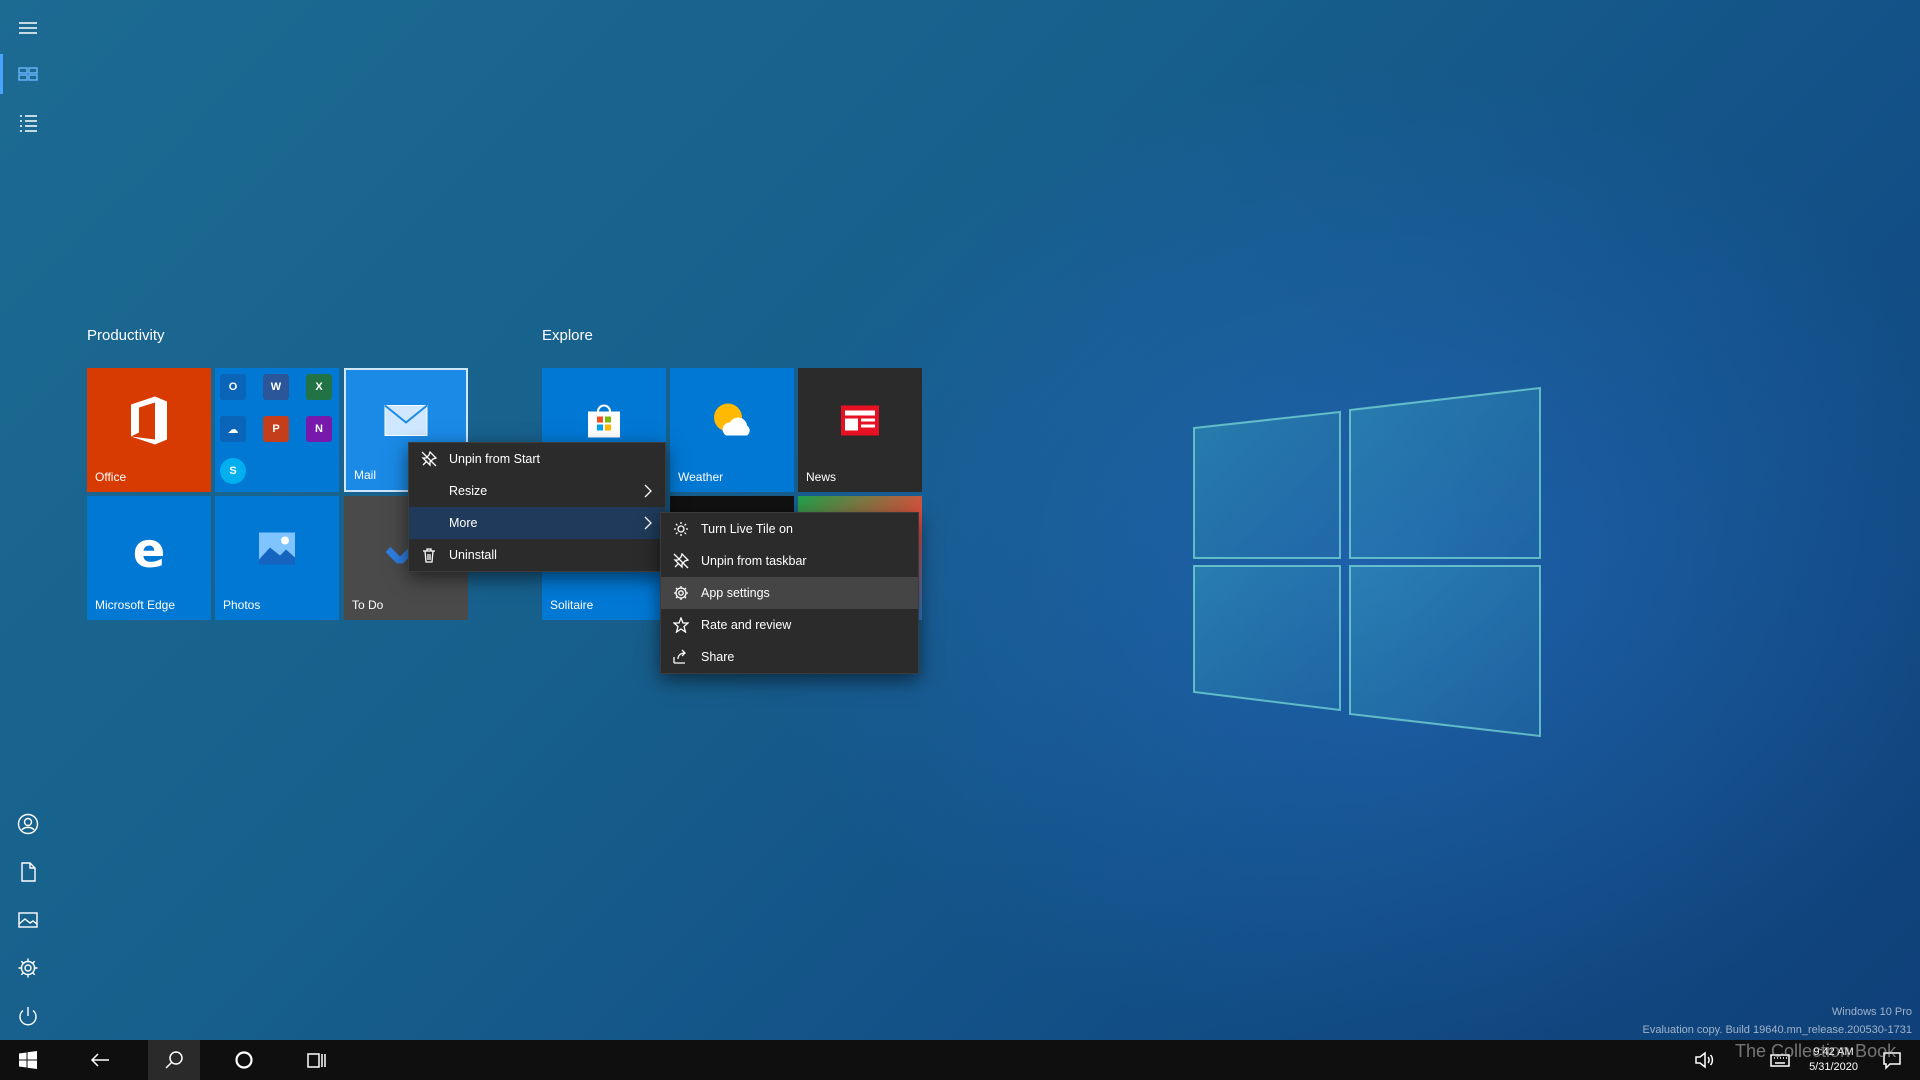 Image resolution: width=1920 pixels, height=1080 pixels. I want to click on menu-item-more: More, so click(537, 523).